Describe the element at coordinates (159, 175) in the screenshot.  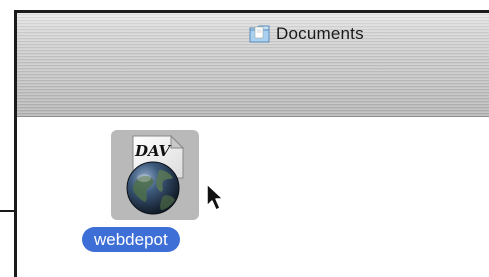
I see `dav-globe-document-icon: DAV` at that location.